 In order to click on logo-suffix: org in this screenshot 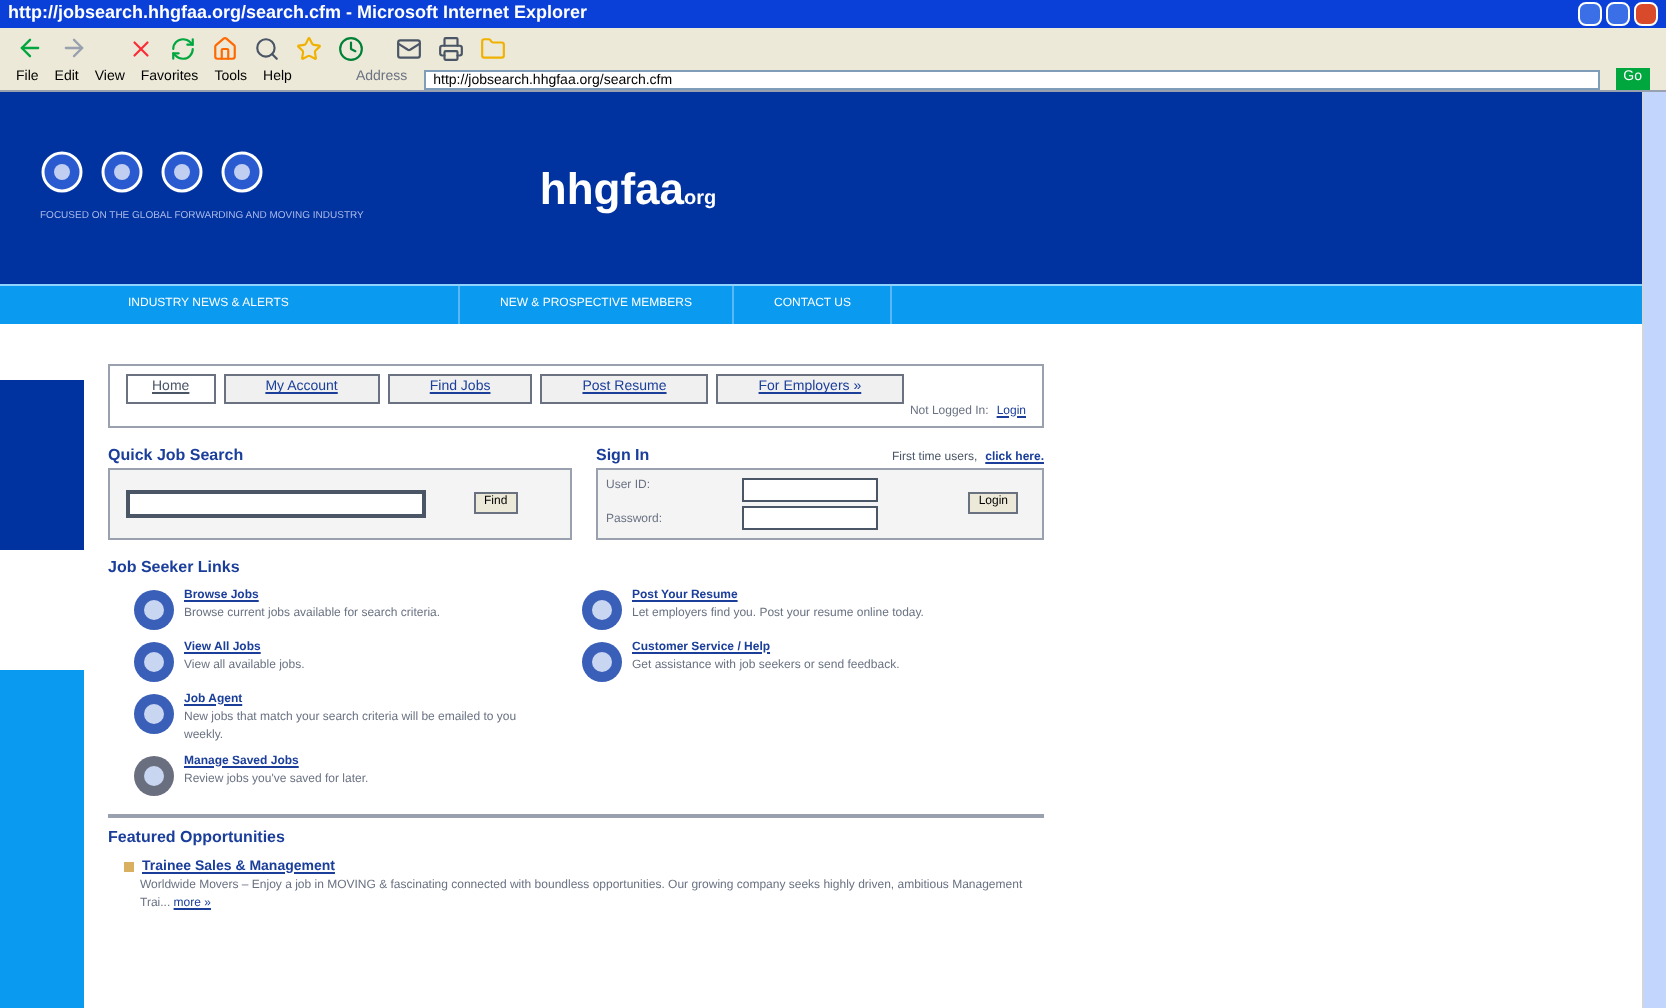, I will do `click(700, 198)`.